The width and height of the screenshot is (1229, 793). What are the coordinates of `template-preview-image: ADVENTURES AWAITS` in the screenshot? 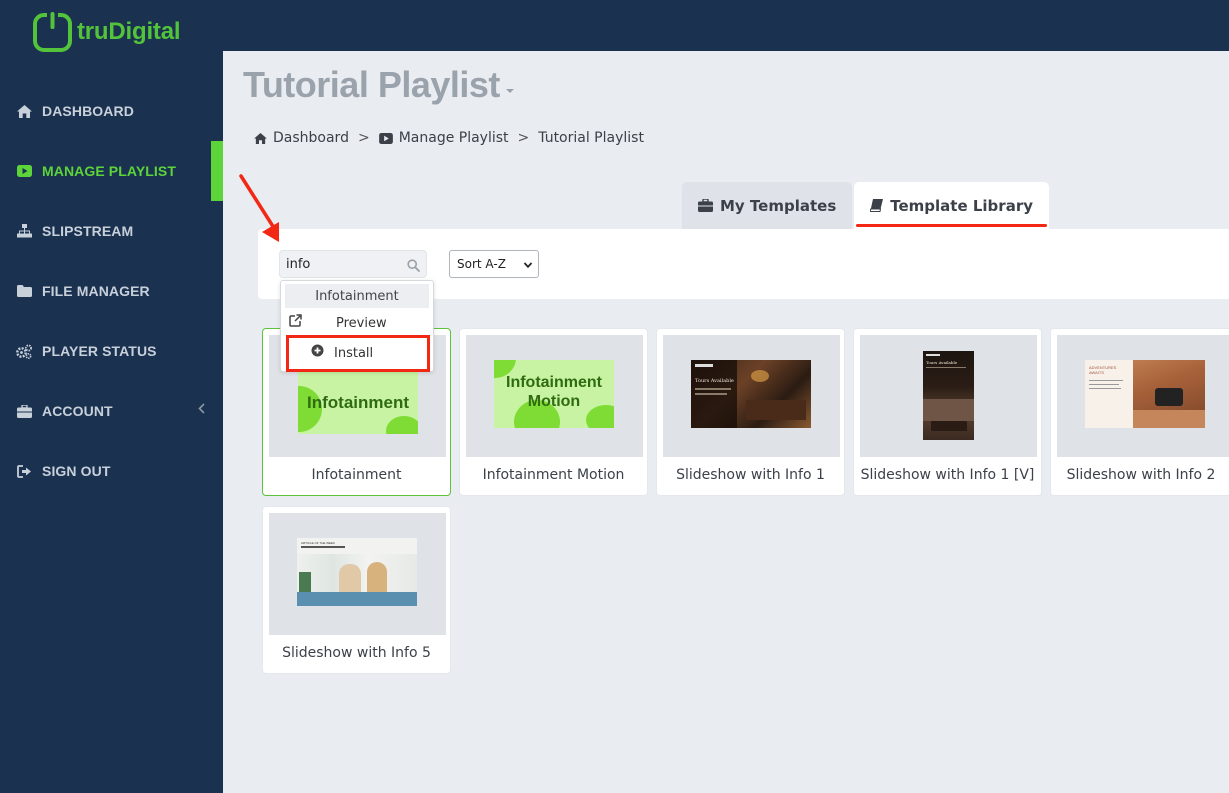 It's located at (1145, 394).